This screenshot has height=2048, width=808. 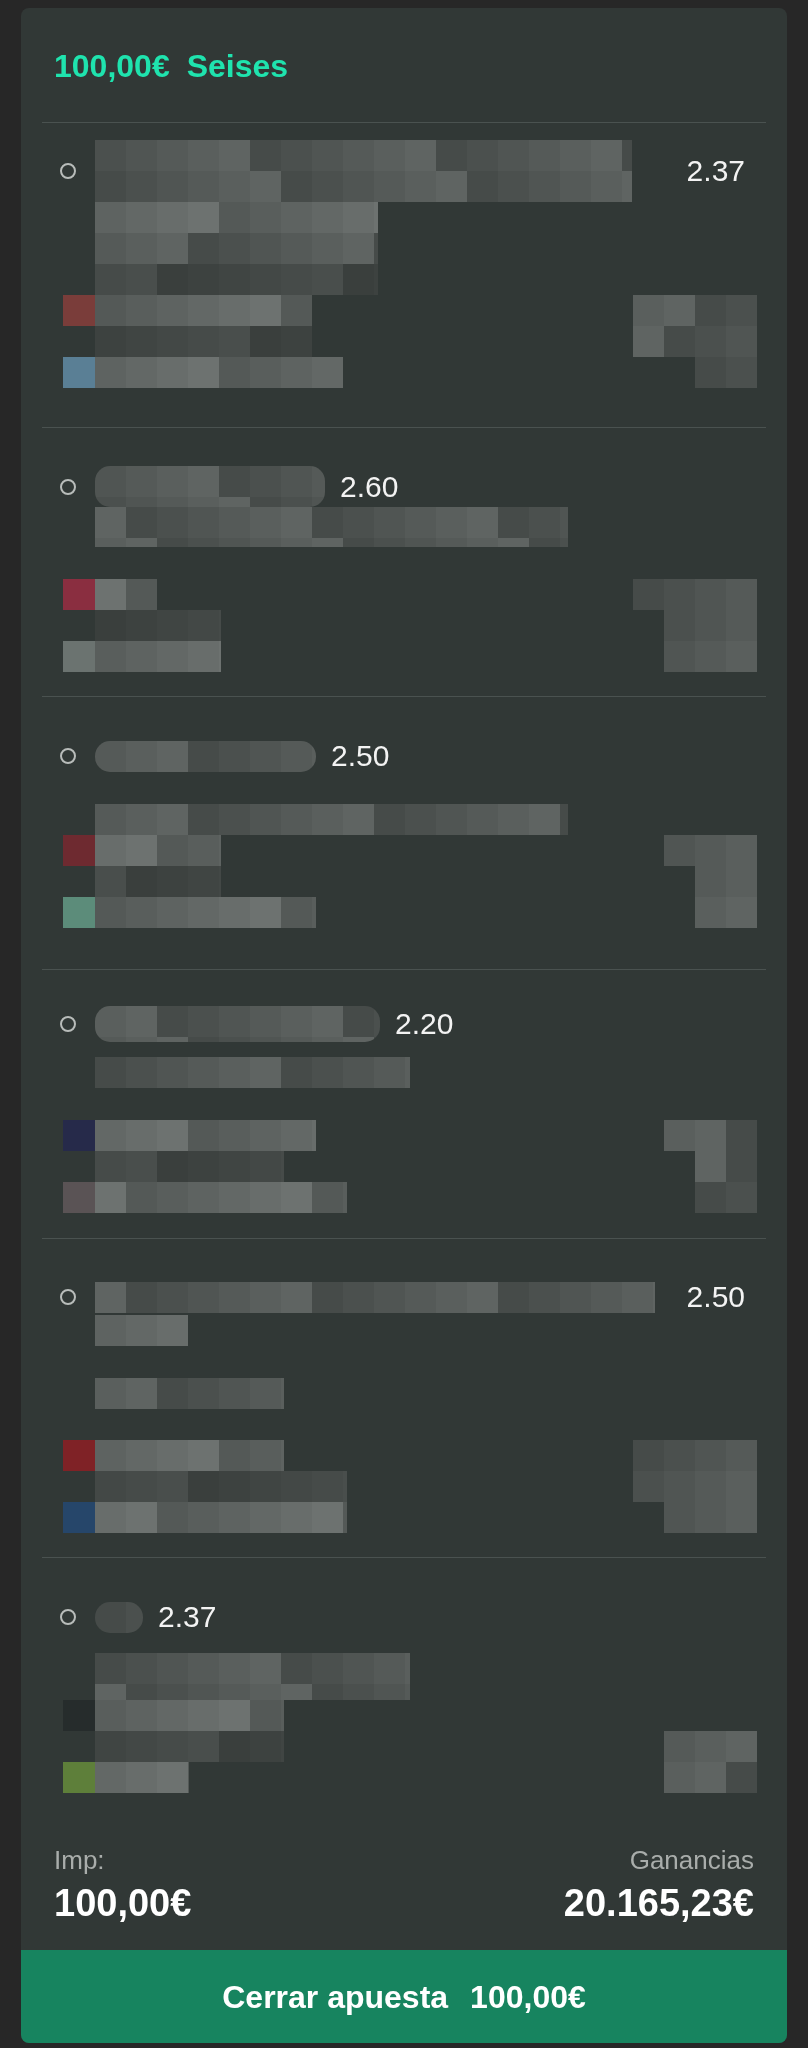 I want to click on cash-out-button: Cerrar apuesta 100,00€, so click(x=404, y=1996).